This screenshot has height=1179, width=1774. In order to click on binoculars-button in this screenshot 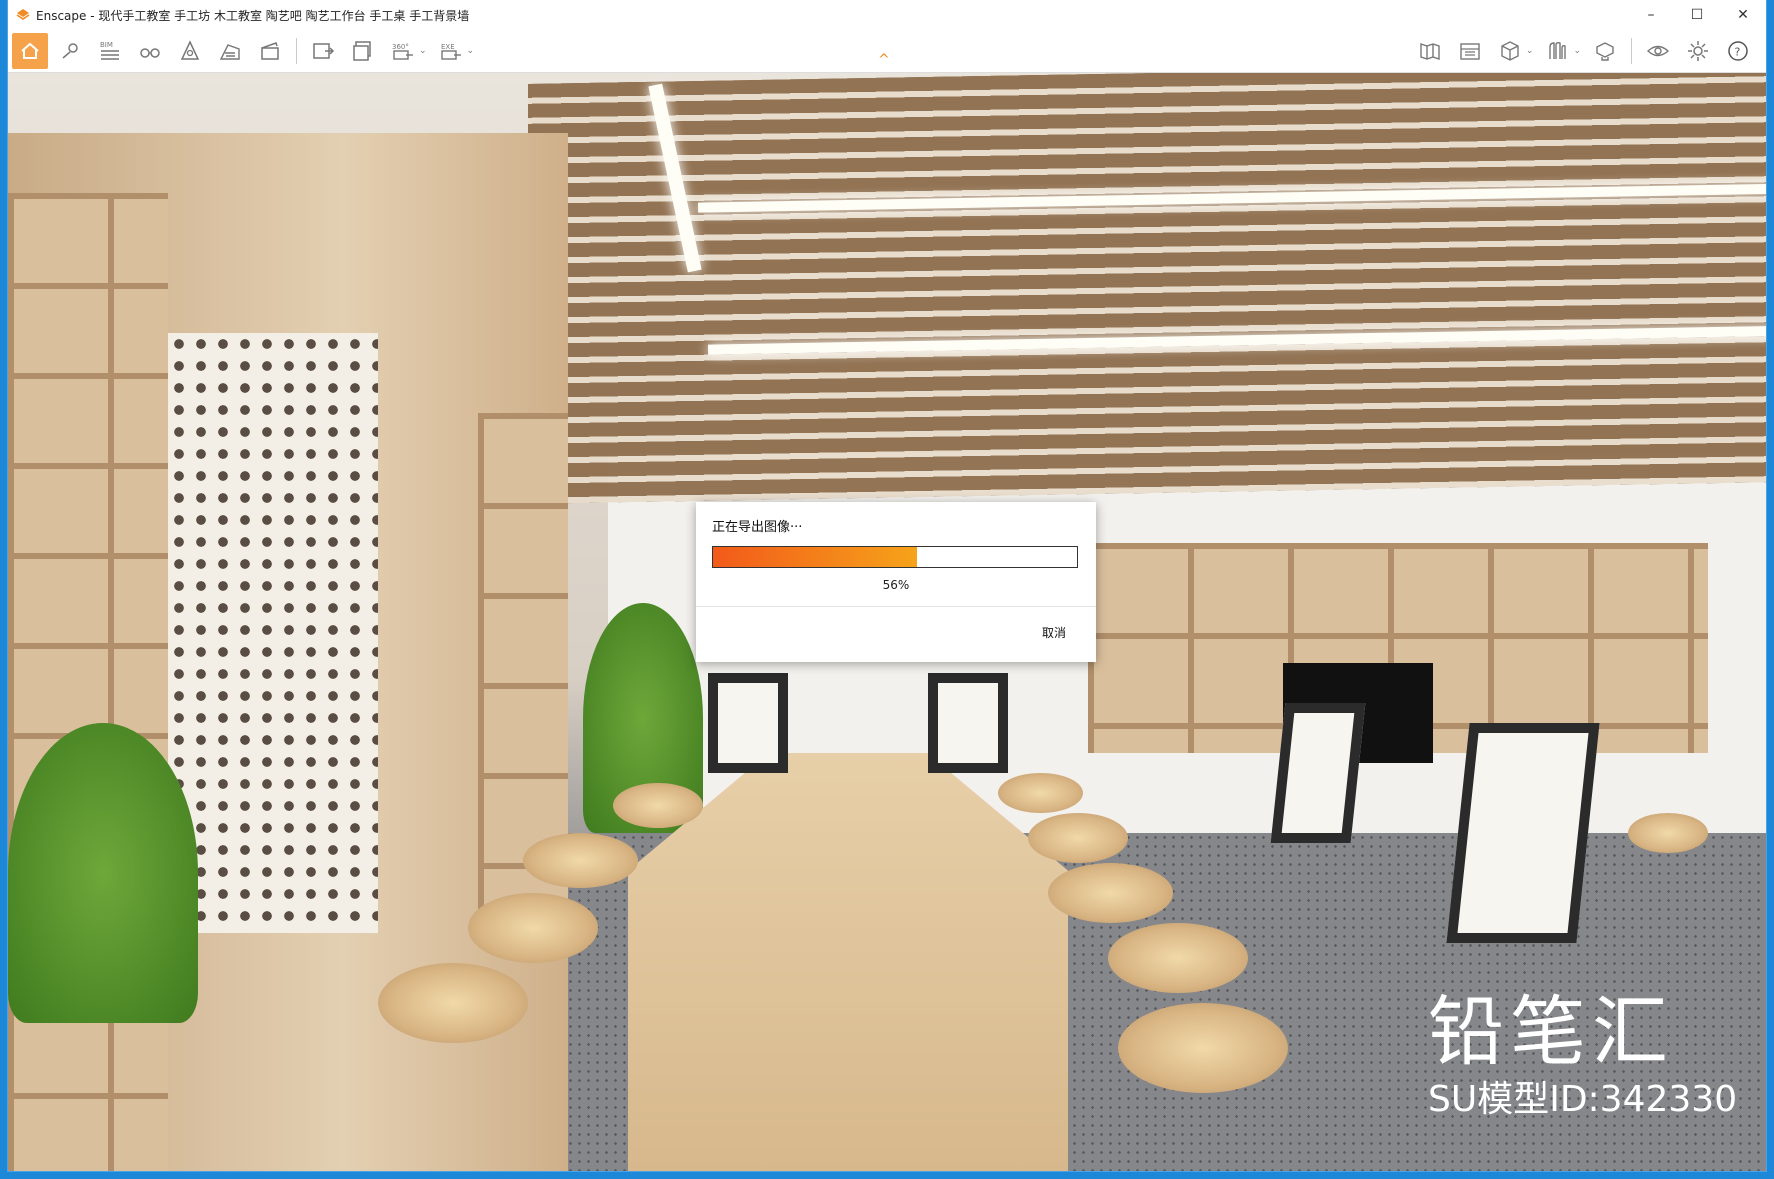, I will do `click(150, 51)`.